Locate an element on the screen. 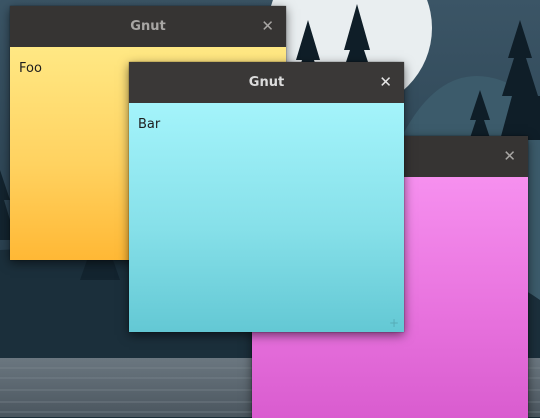  resize-grip-icon: + is located at coordinates (394, 323).